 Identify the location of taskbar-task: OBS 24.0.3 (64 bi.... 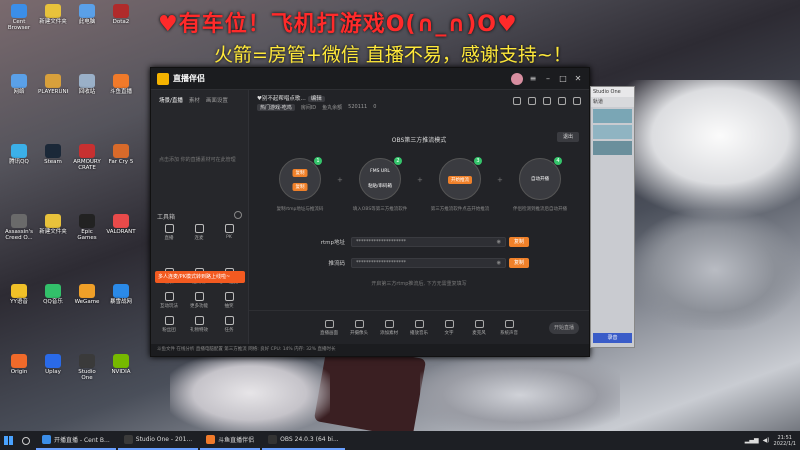
(303, 440).